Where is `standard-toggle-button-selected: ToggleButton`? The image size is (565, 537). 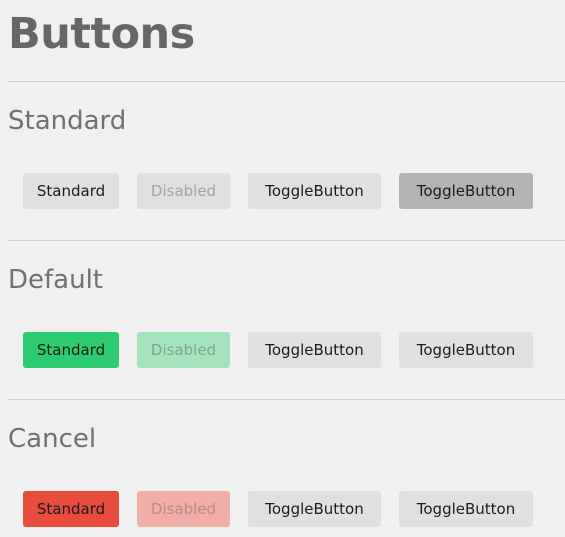
standard-toggle-button-selected: ToggleButton is located at coordinates (466, 191).